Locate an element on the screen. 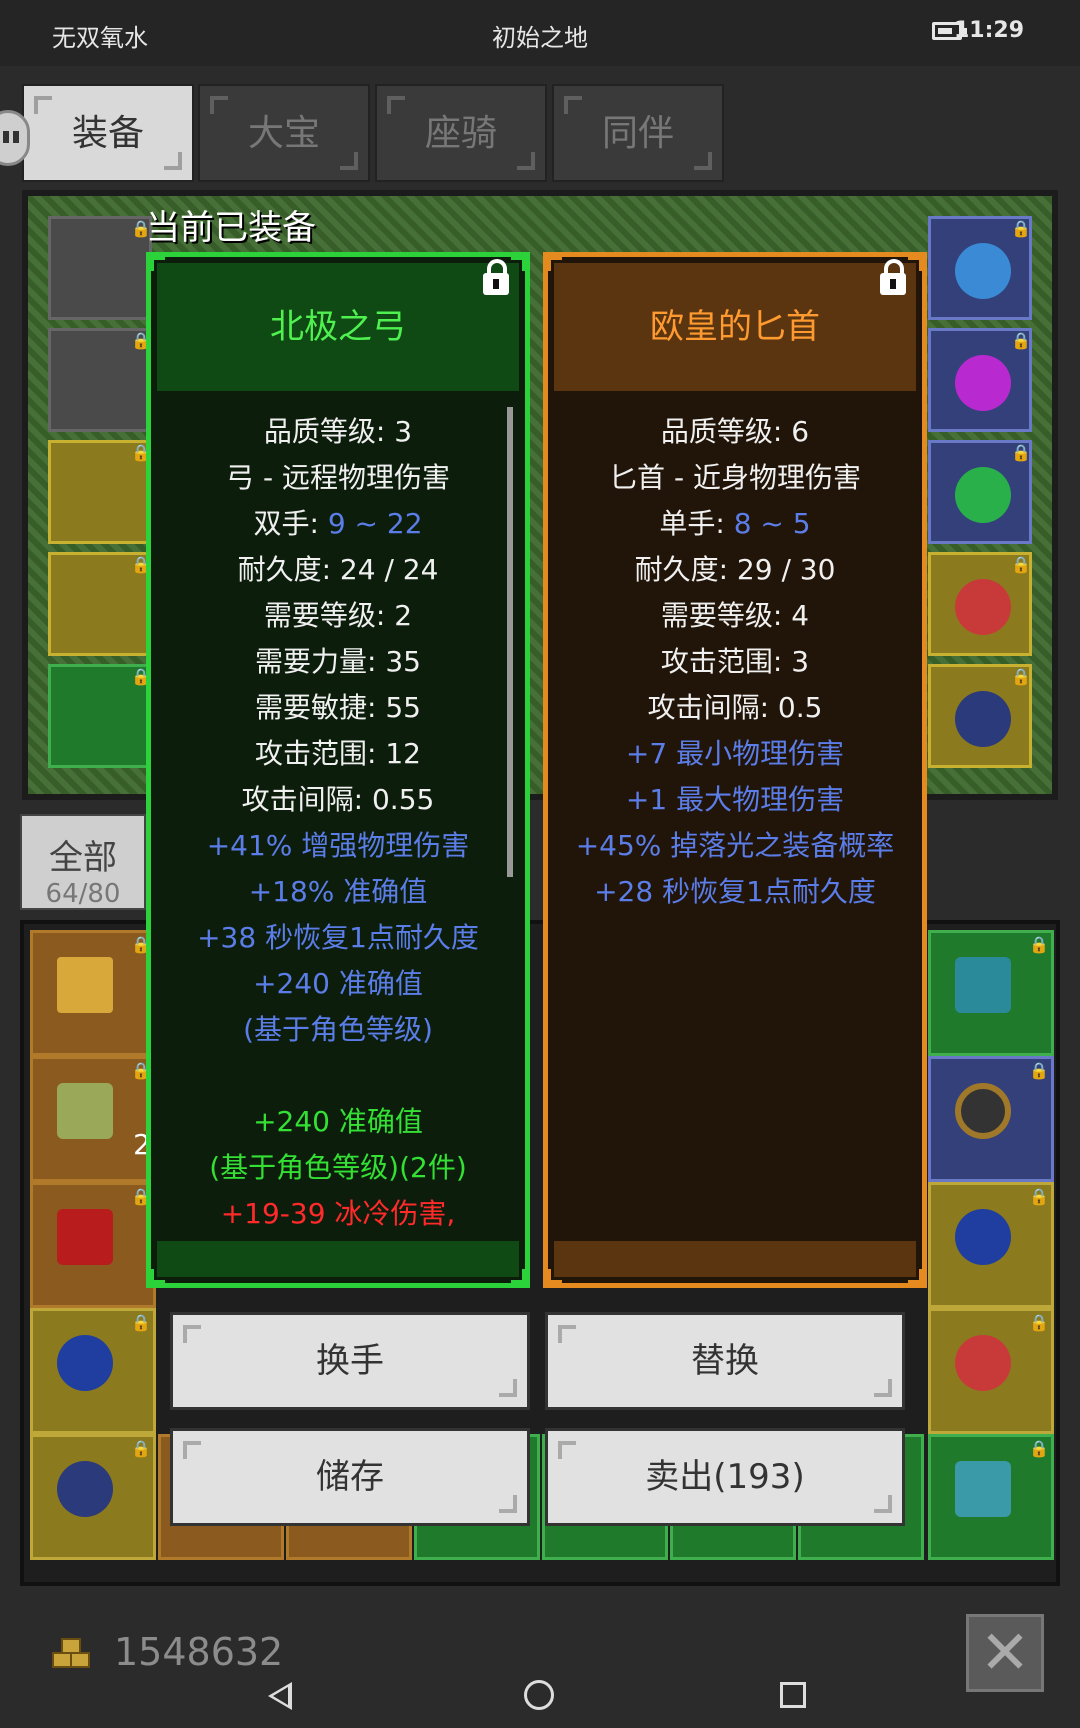  stat-damage: 双手: 9 ~ 22 is located at coordinates (338, 523).